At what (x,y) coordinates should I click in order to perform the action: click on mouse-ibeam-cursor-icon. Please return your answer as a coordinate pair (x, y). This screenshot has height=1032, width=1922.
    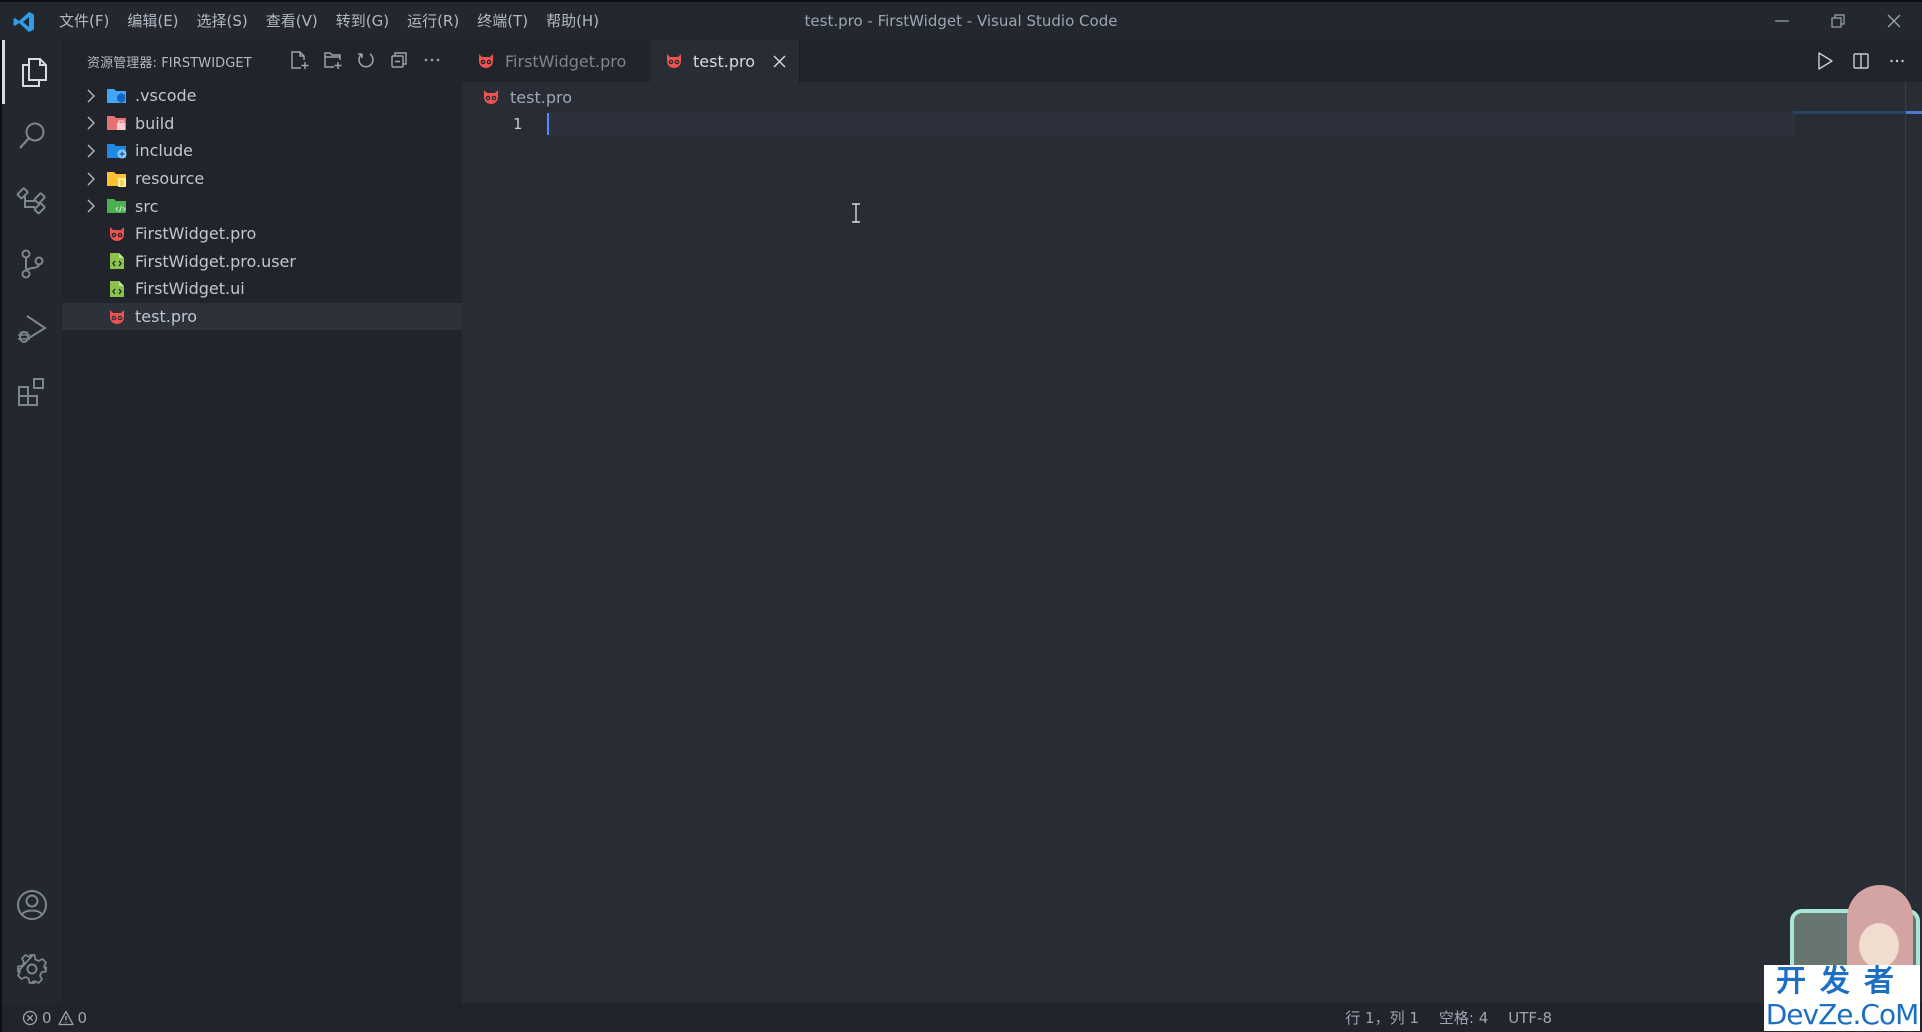
    Looking at the image, I should click on (856, 213).